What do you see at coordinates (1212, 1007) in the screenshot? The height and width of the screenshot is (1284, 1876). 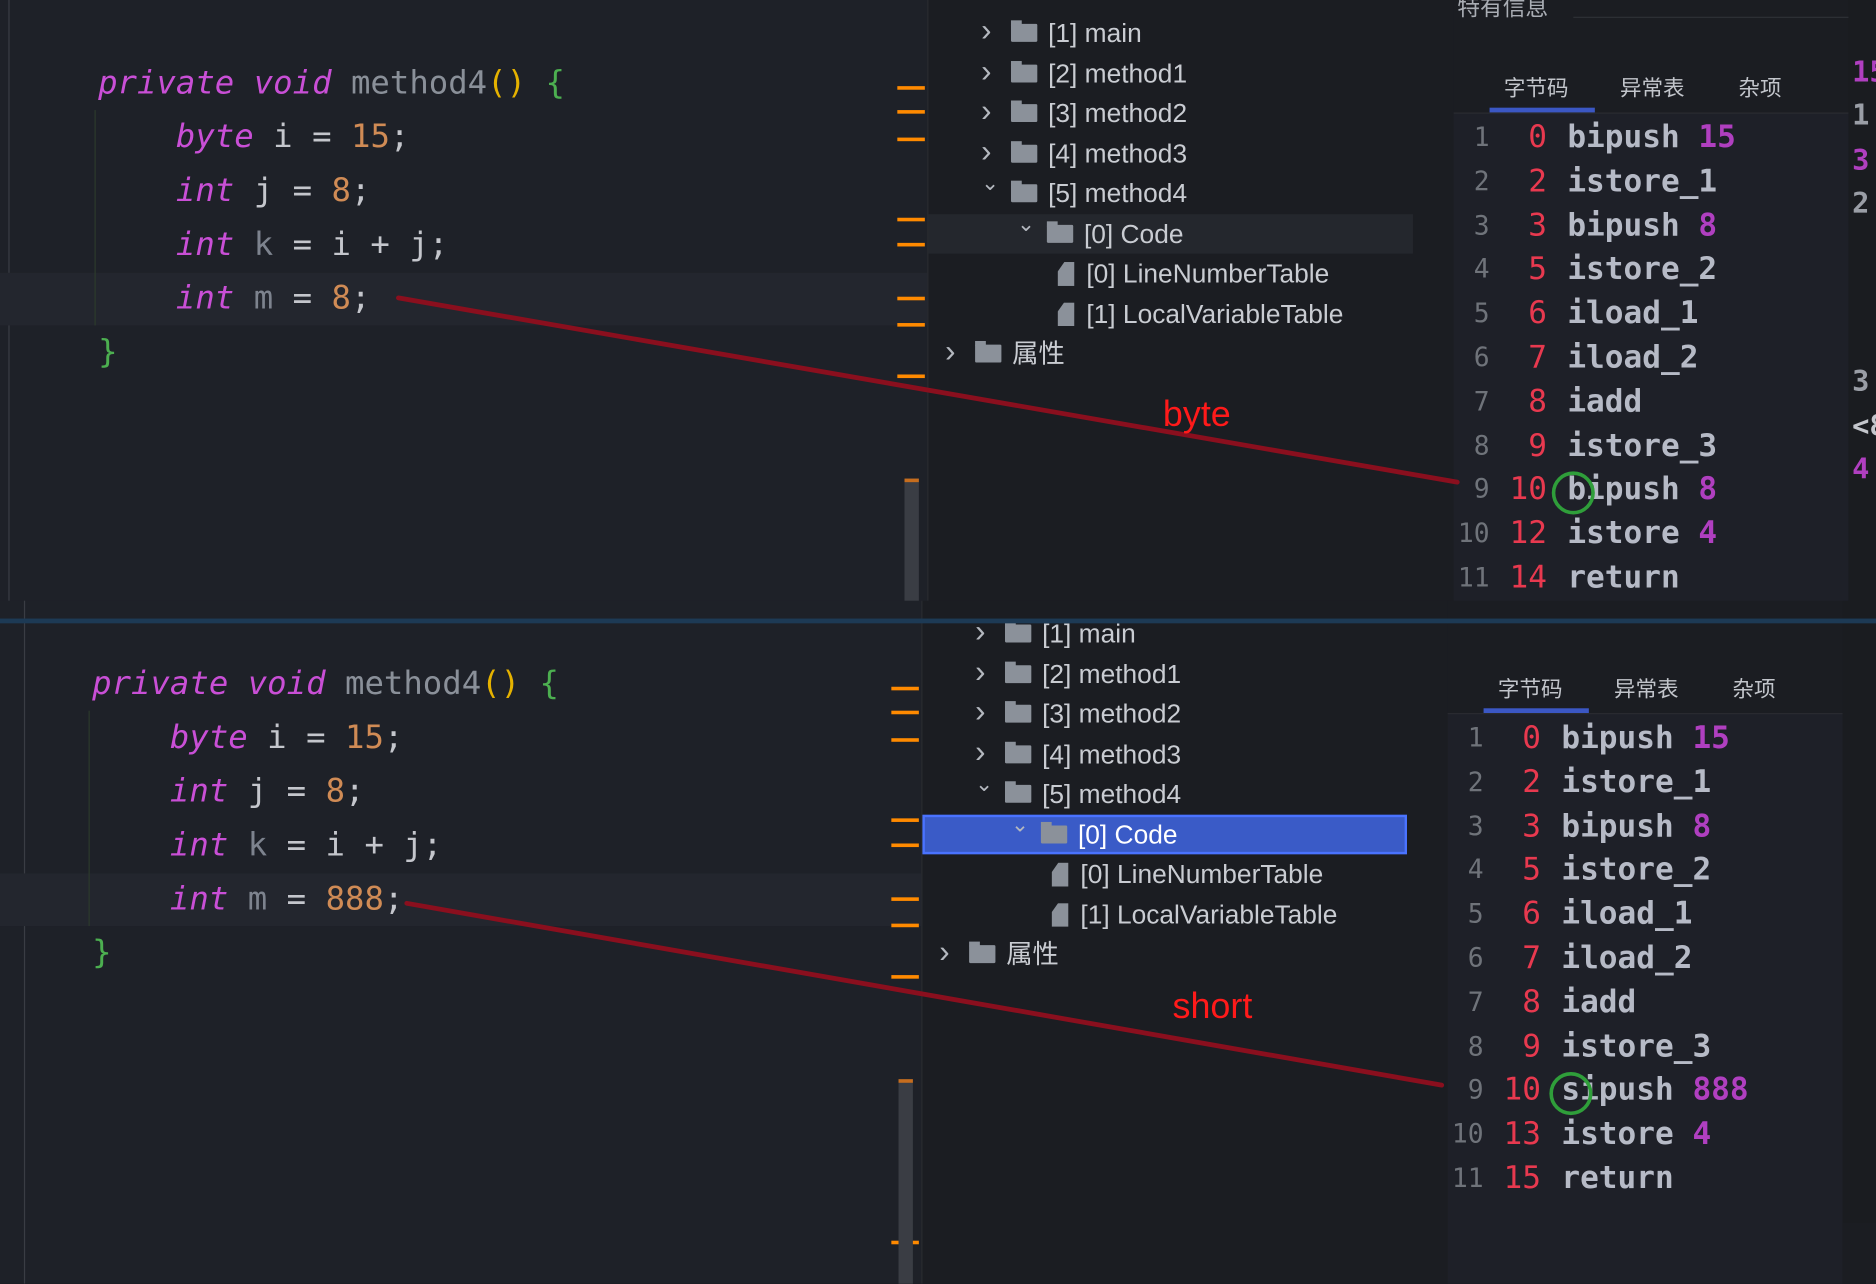 I see `annotation-label: short` at bounding box center [1212, 1007].